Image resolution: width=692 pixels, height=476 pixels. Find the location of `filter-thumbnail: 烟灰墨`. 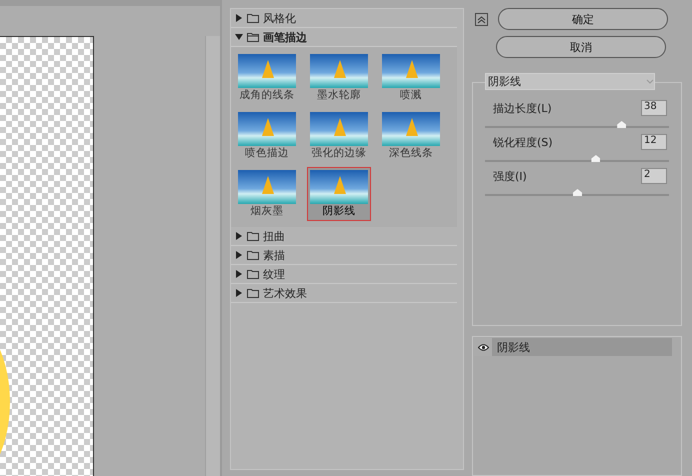

filter-thumbnail: 烟灰墨 is located at coordinates (267, 194).